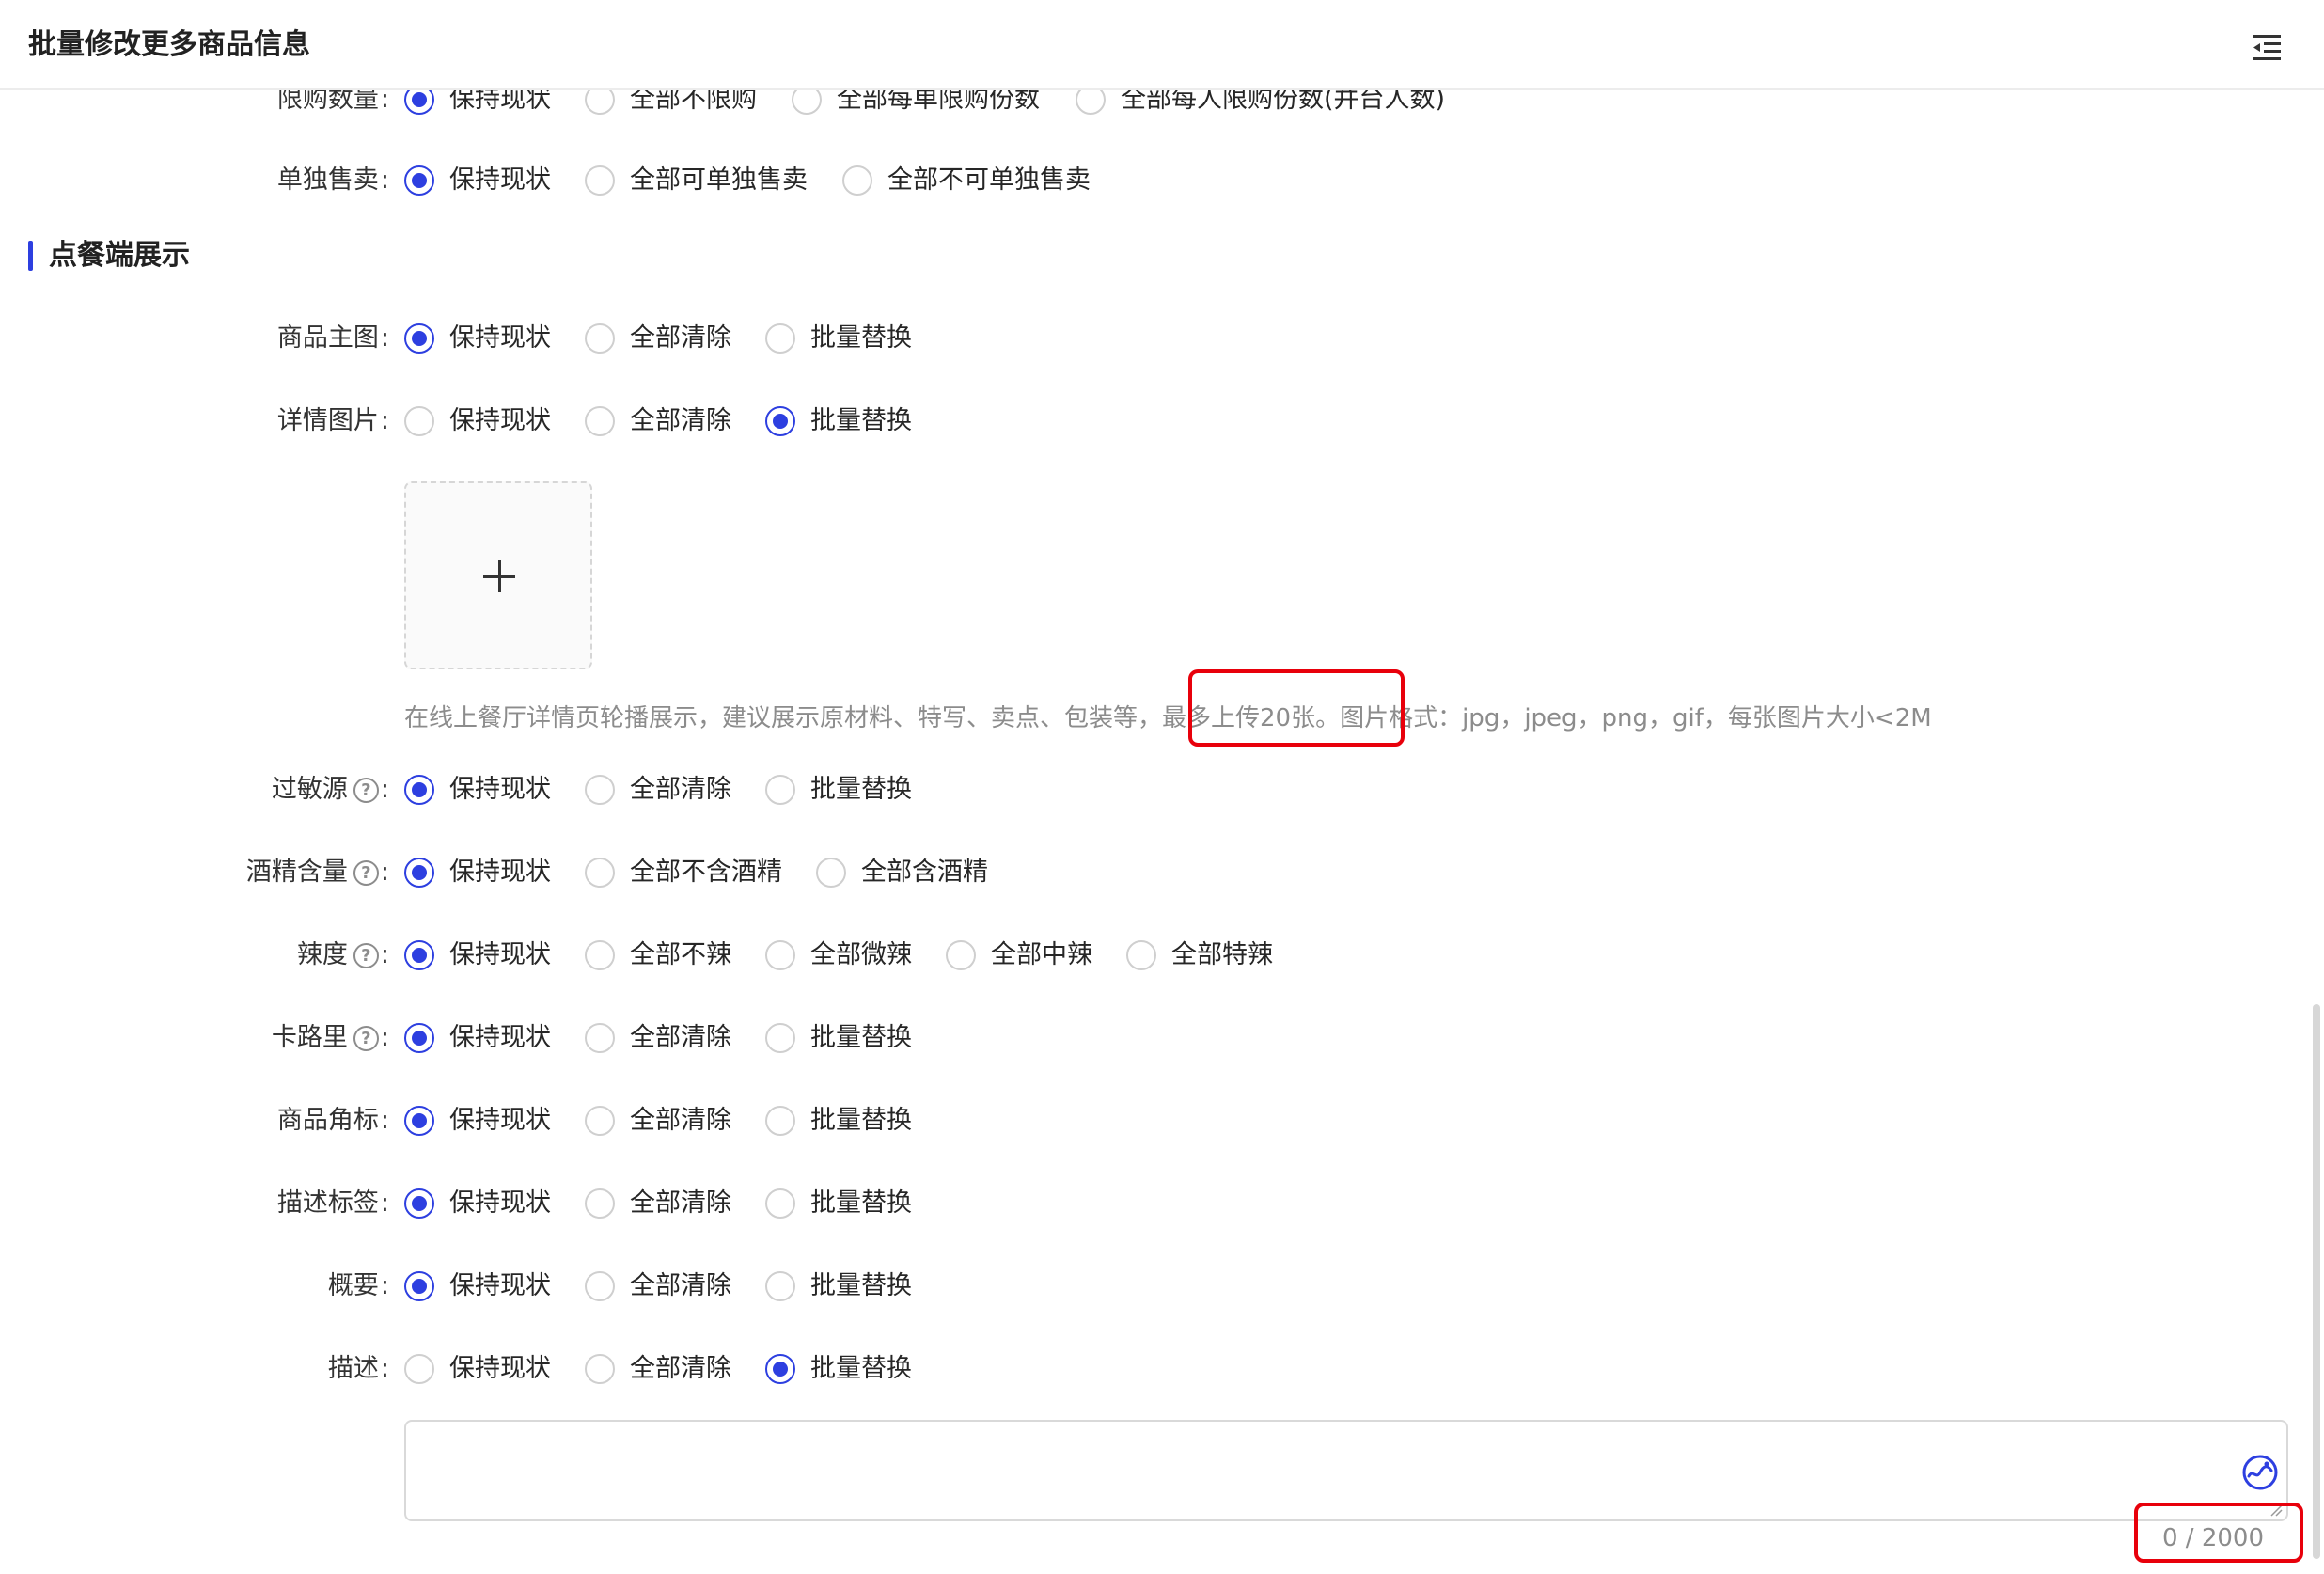  What do you see at coordinates (327, 338) in the screenshot?
I see `form-label-text: 商品主图` at bounding box center [327, 338].